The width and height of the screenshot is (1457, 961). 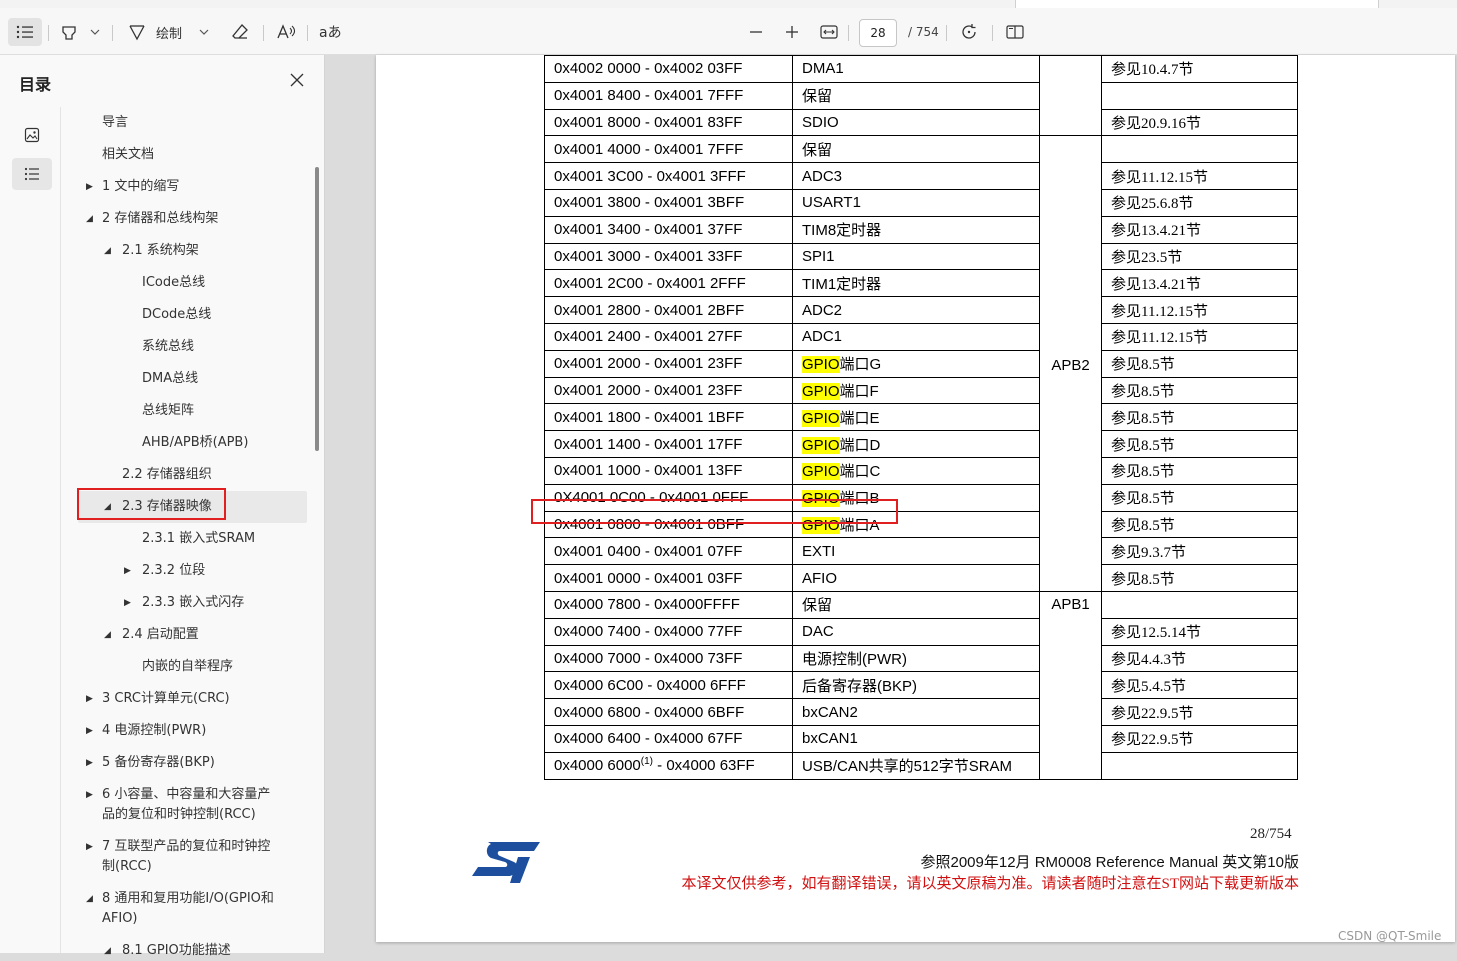 I want to click on translate-button: aあ, so click(x=330, y=32).